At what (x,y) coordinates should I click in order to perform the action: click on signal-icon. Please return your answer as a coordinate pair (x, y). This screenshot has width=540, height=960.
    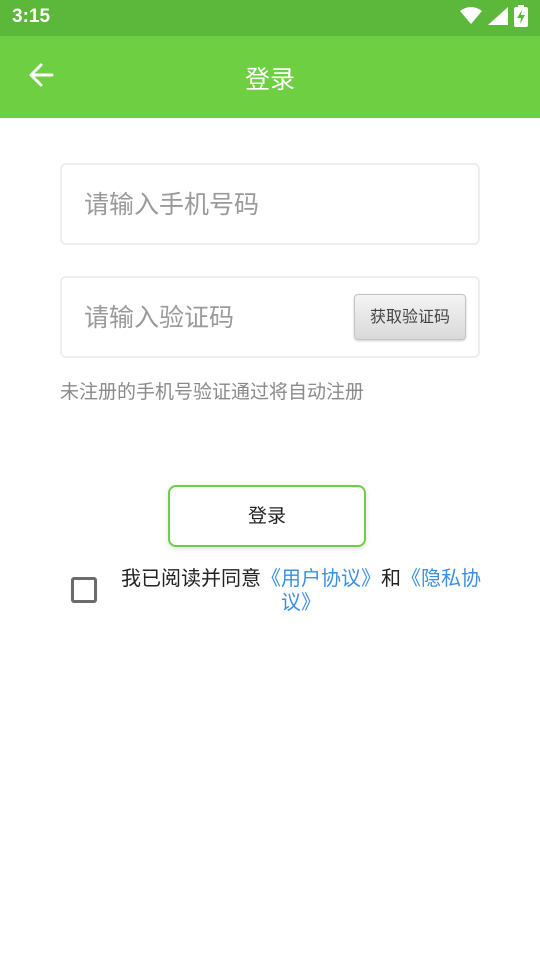
    Looking at the image, I should click on (498, 18).